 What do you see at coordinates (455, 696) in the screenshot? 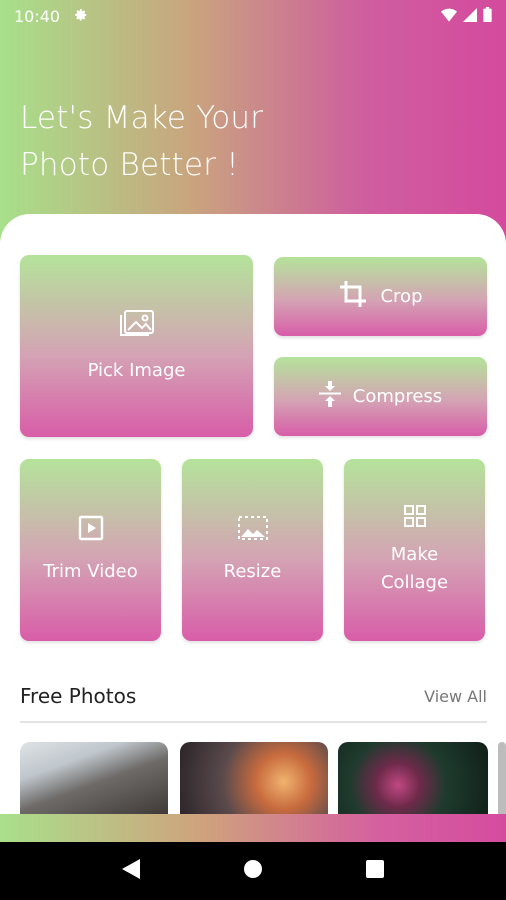
I see `view-all-link: View All` at bounding box center [455, 696].